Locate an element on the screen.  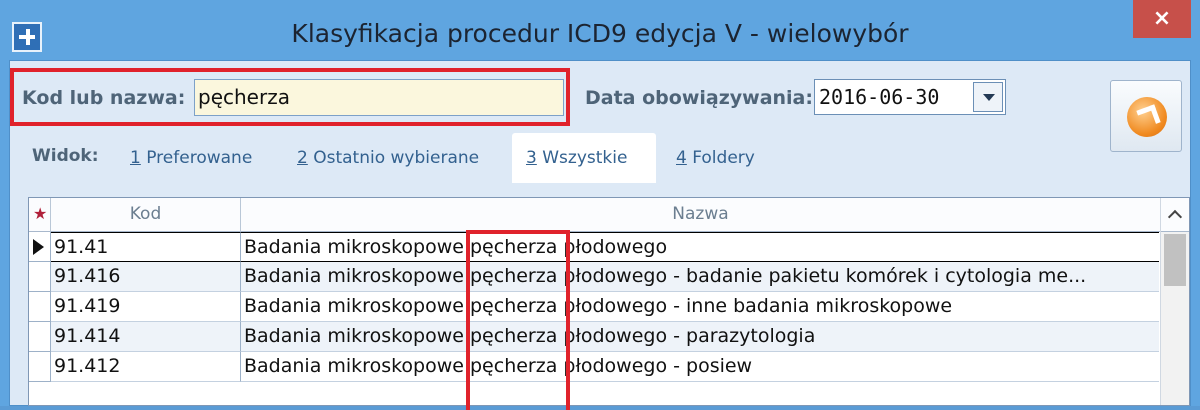
search-label: Kod lub nazwa: is located at coordinates (104, 98).